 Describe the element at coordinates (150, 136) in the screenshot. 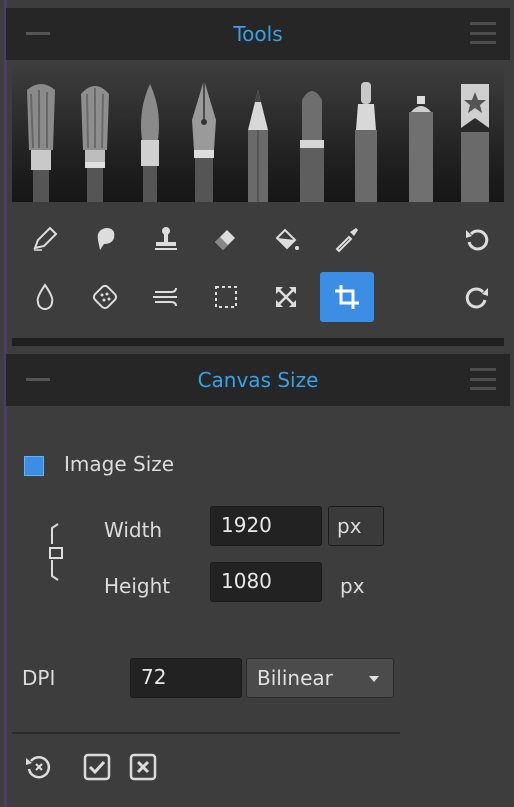

I see `fine-brush-icon` at that location.